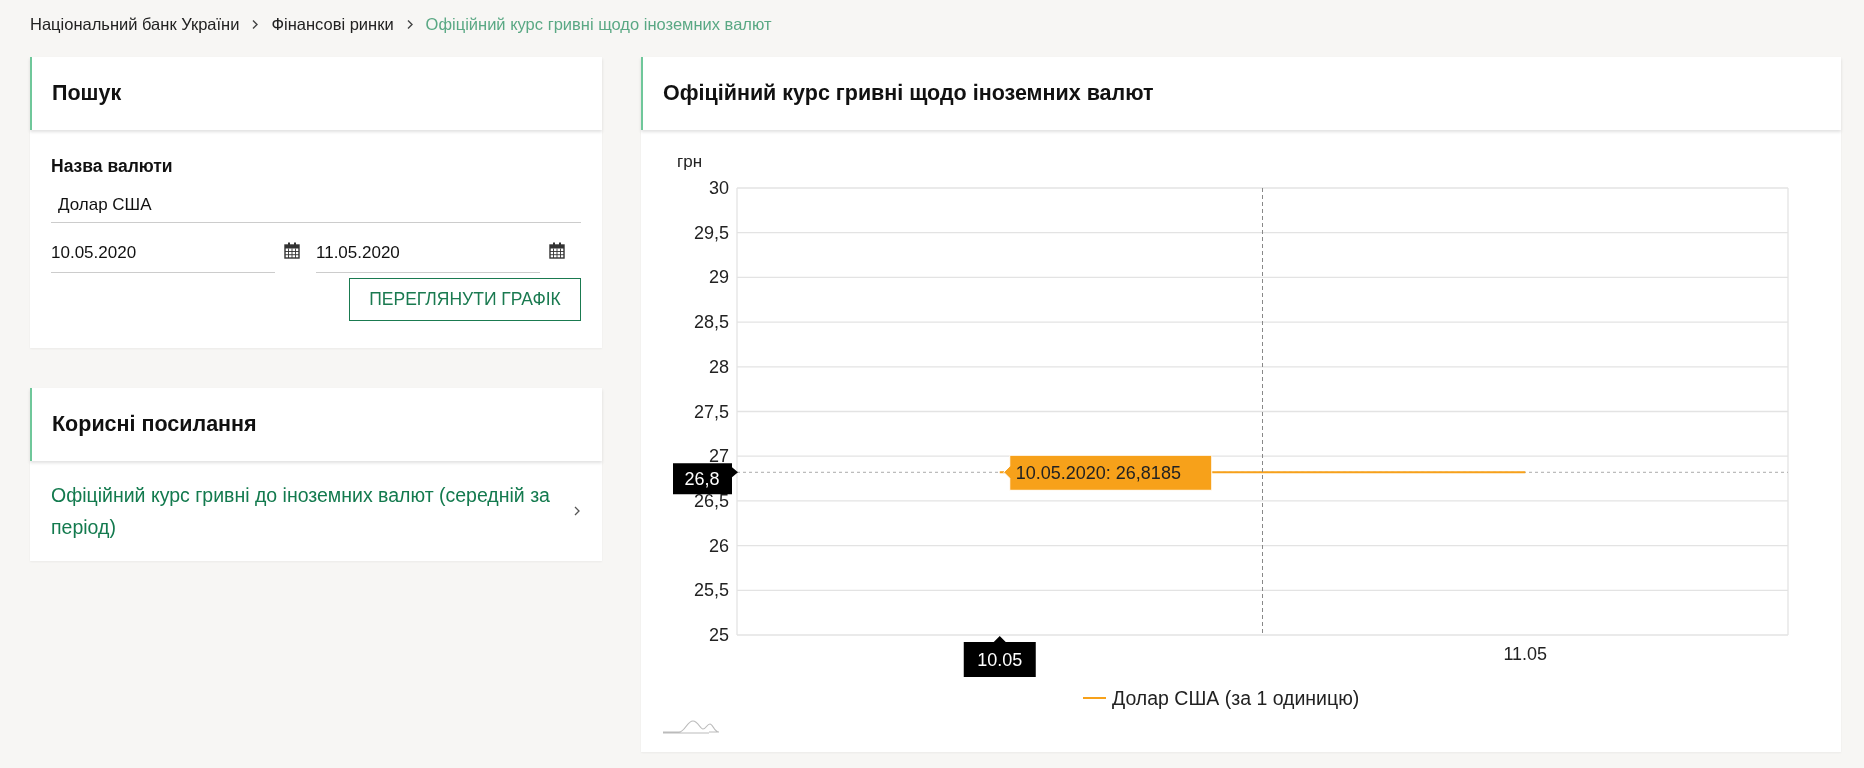  What do you see at coordinates (332, 24) in the screenshot?
I see `breadcrumb-link: Фінансові ринки` at bounding box center [332, 24].